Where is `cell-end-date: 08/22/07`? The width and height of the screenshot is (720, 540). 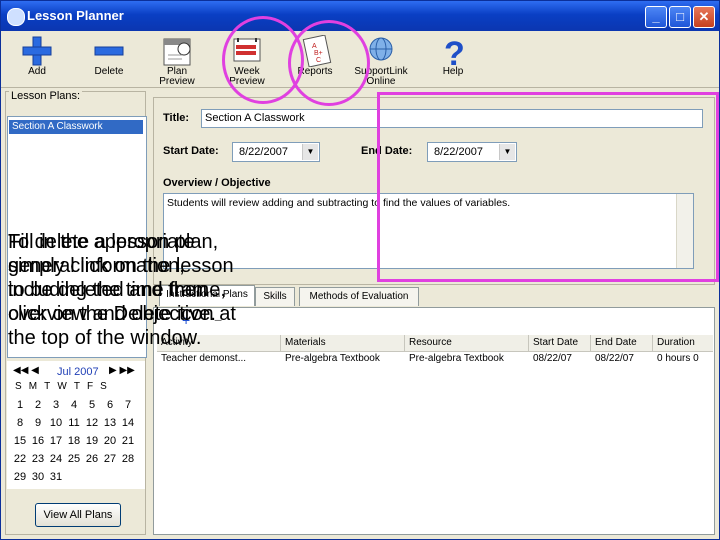 cell-end-date: 08/22/07 is located at coordinates (614, 358).